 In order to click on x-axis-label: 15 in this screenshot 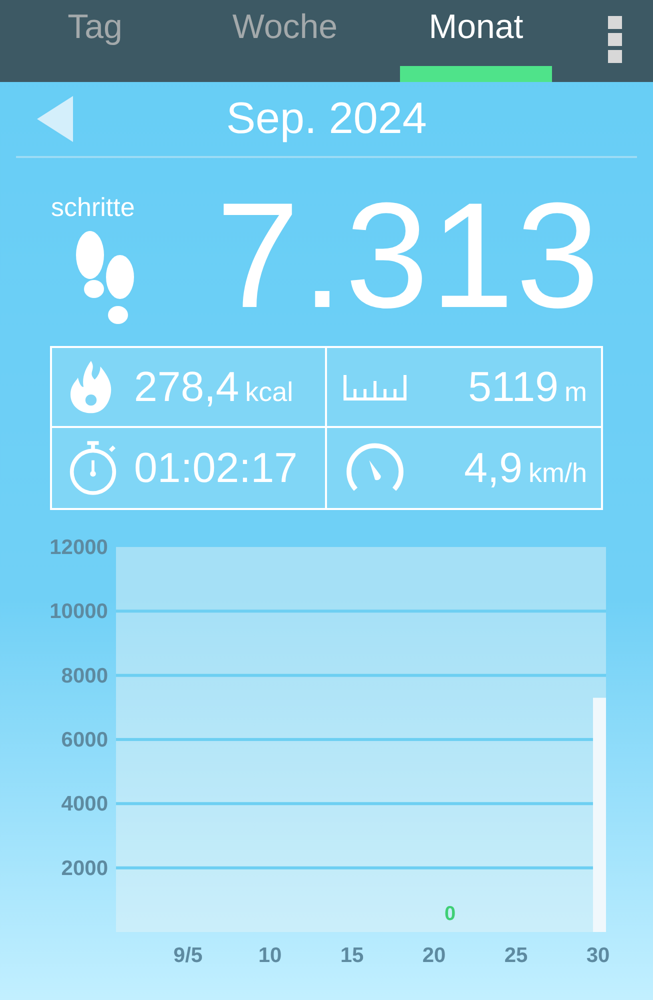, I will do `click(352, 955)`.